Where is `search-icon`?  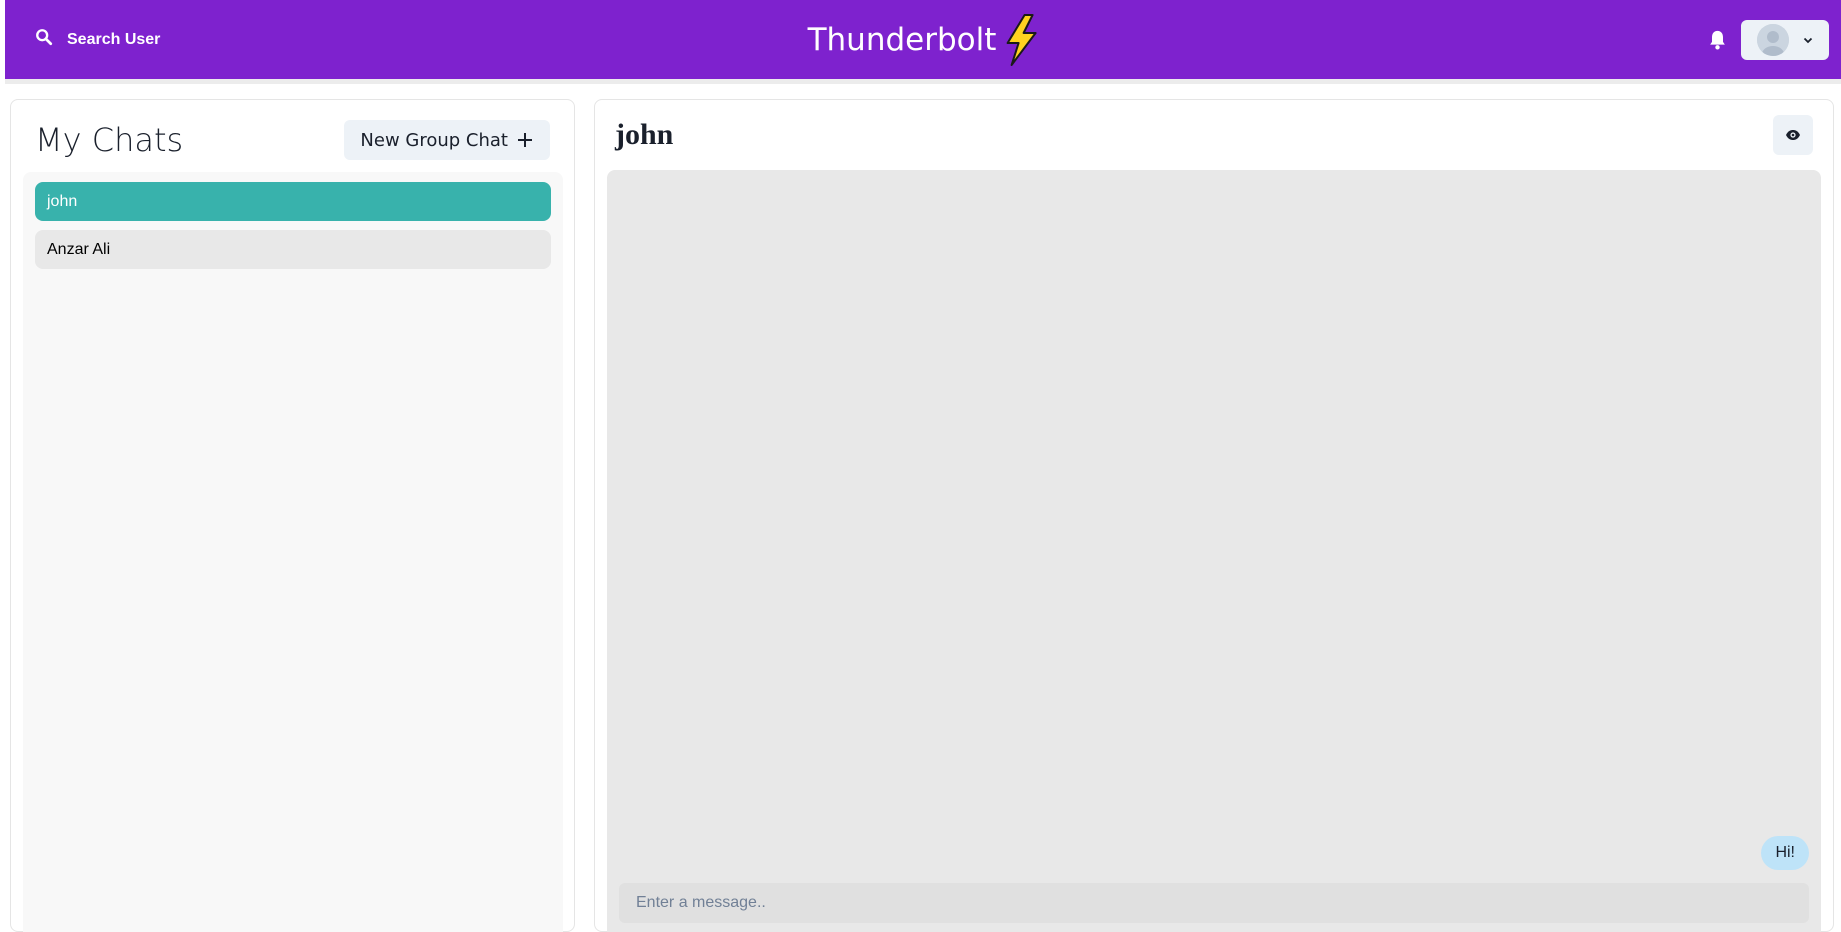 search-icon is located at coordinates (44, 39).